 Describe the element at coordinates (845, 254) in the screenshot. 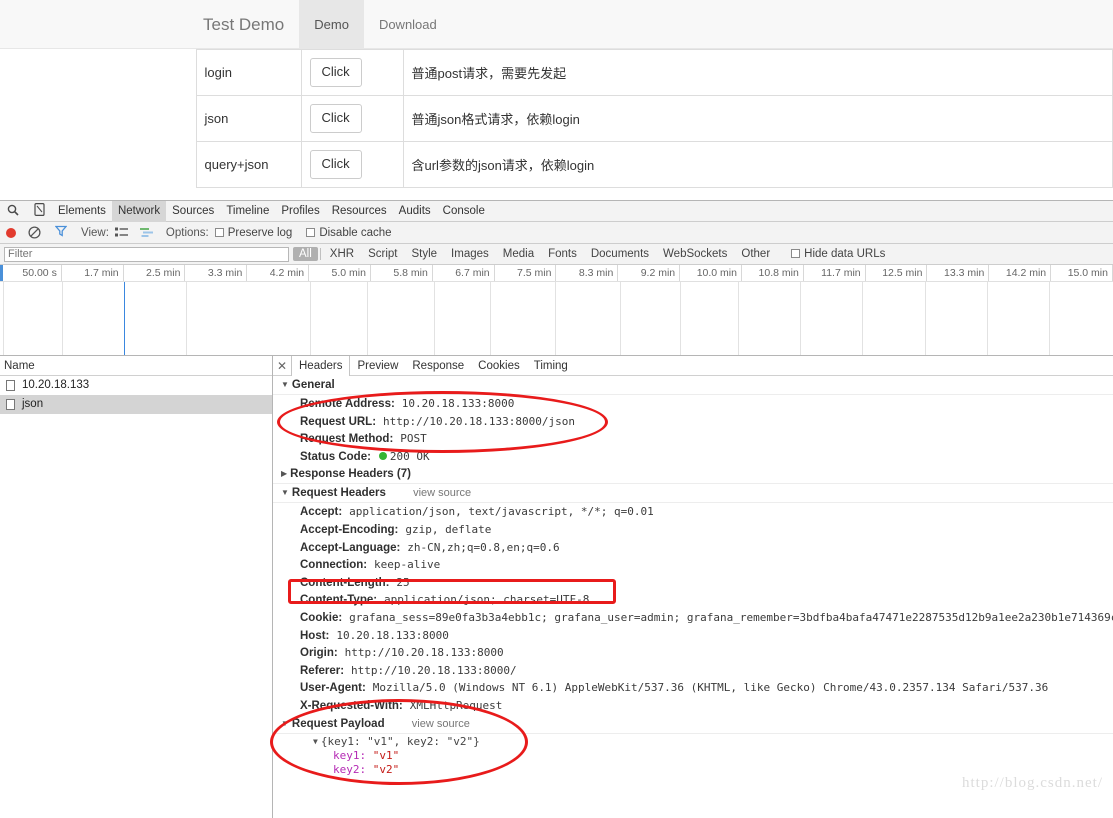

I see `hide-data-urls-label: Hide data URLs` at that location.